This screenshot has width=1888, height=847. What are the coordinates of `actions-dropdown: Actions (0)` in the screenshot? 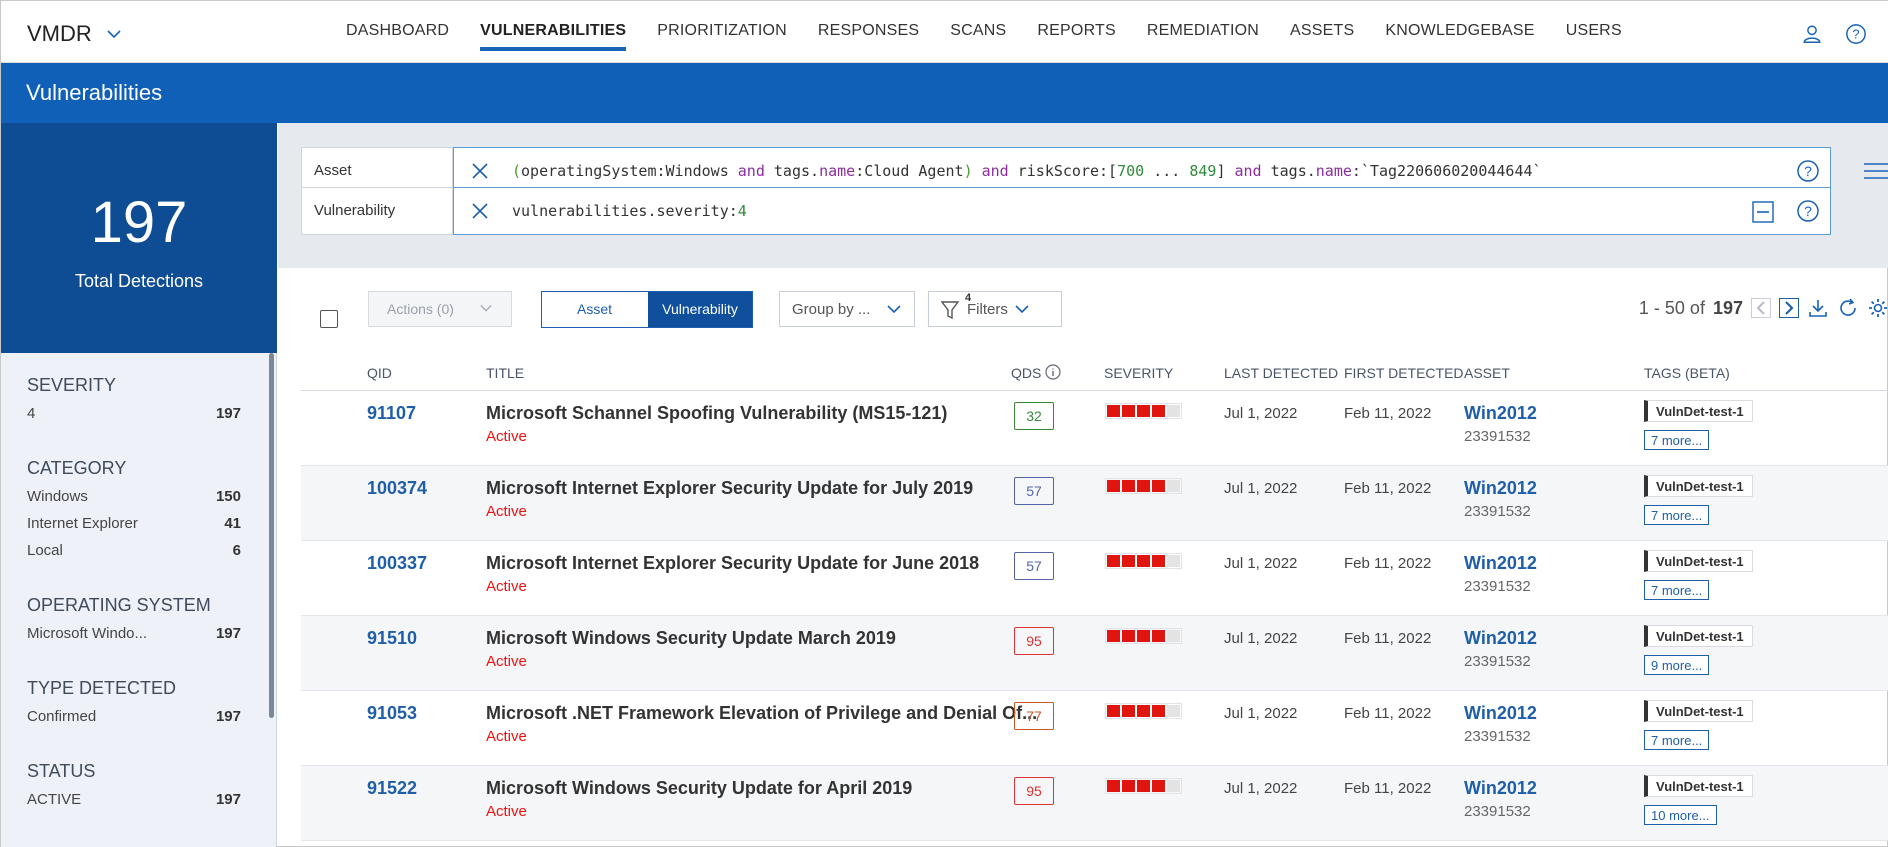 It's located at (440, 309).